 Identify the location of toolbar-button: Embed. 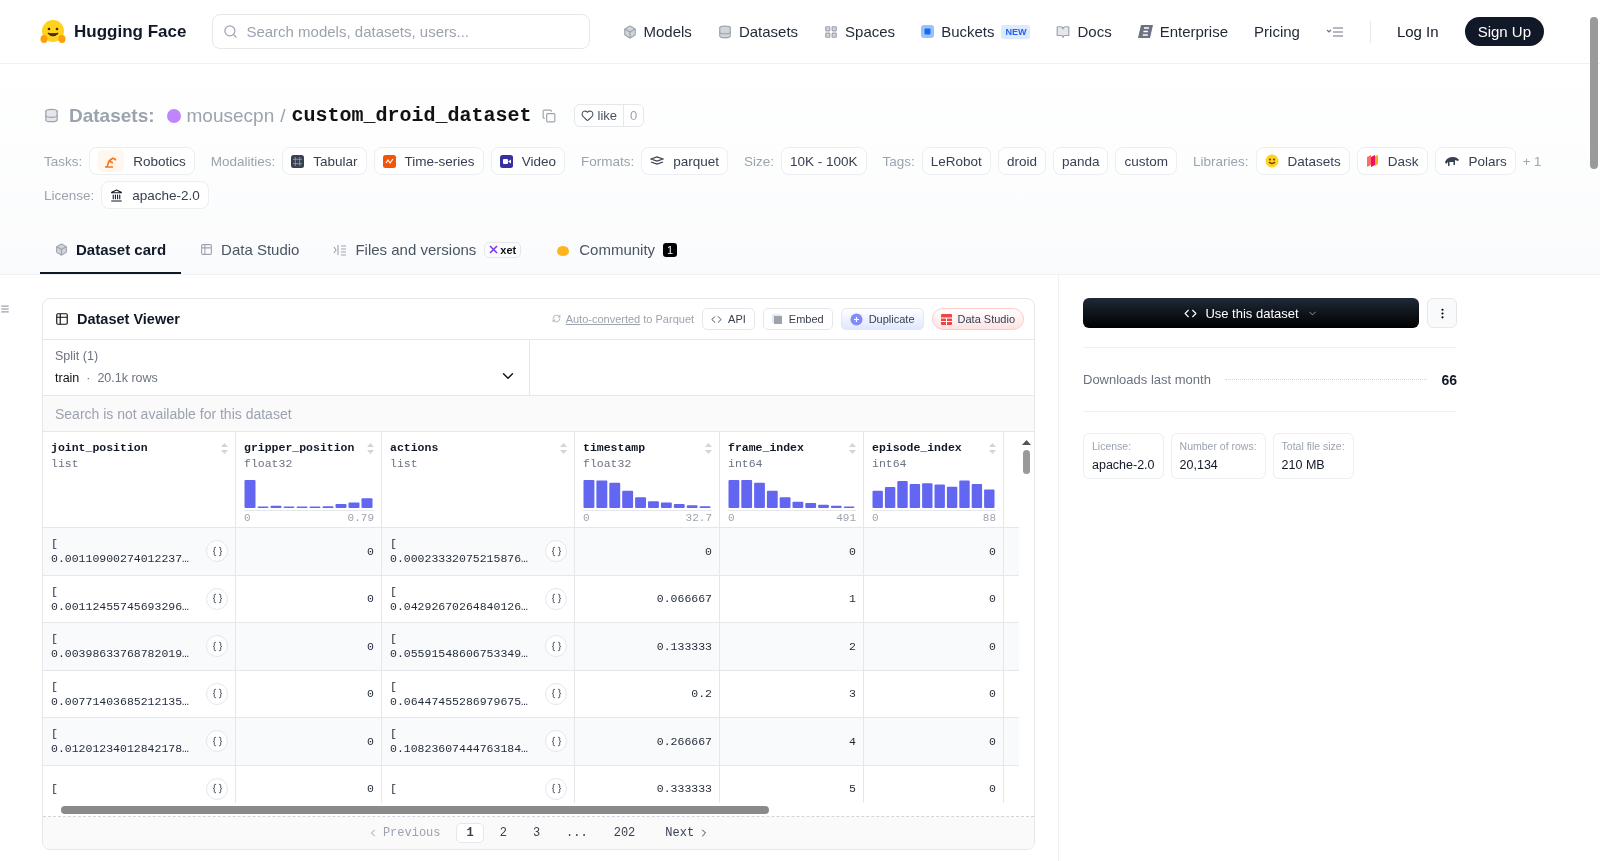
(797, 319).